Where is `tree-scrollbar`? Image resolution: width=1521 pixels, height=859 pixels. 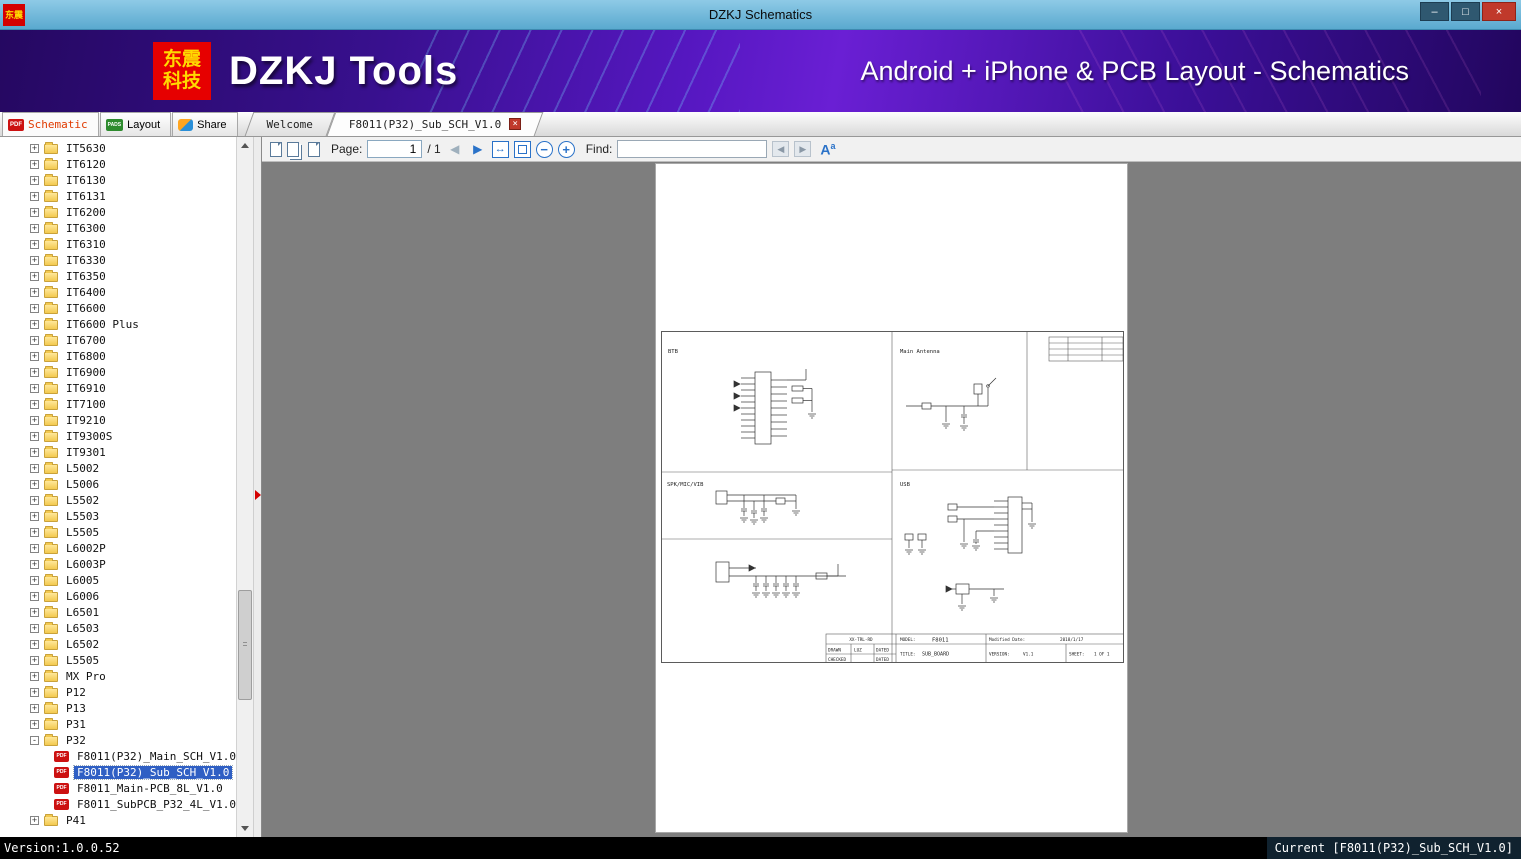 tree-scrollbar is located at coordinates (244, 487).